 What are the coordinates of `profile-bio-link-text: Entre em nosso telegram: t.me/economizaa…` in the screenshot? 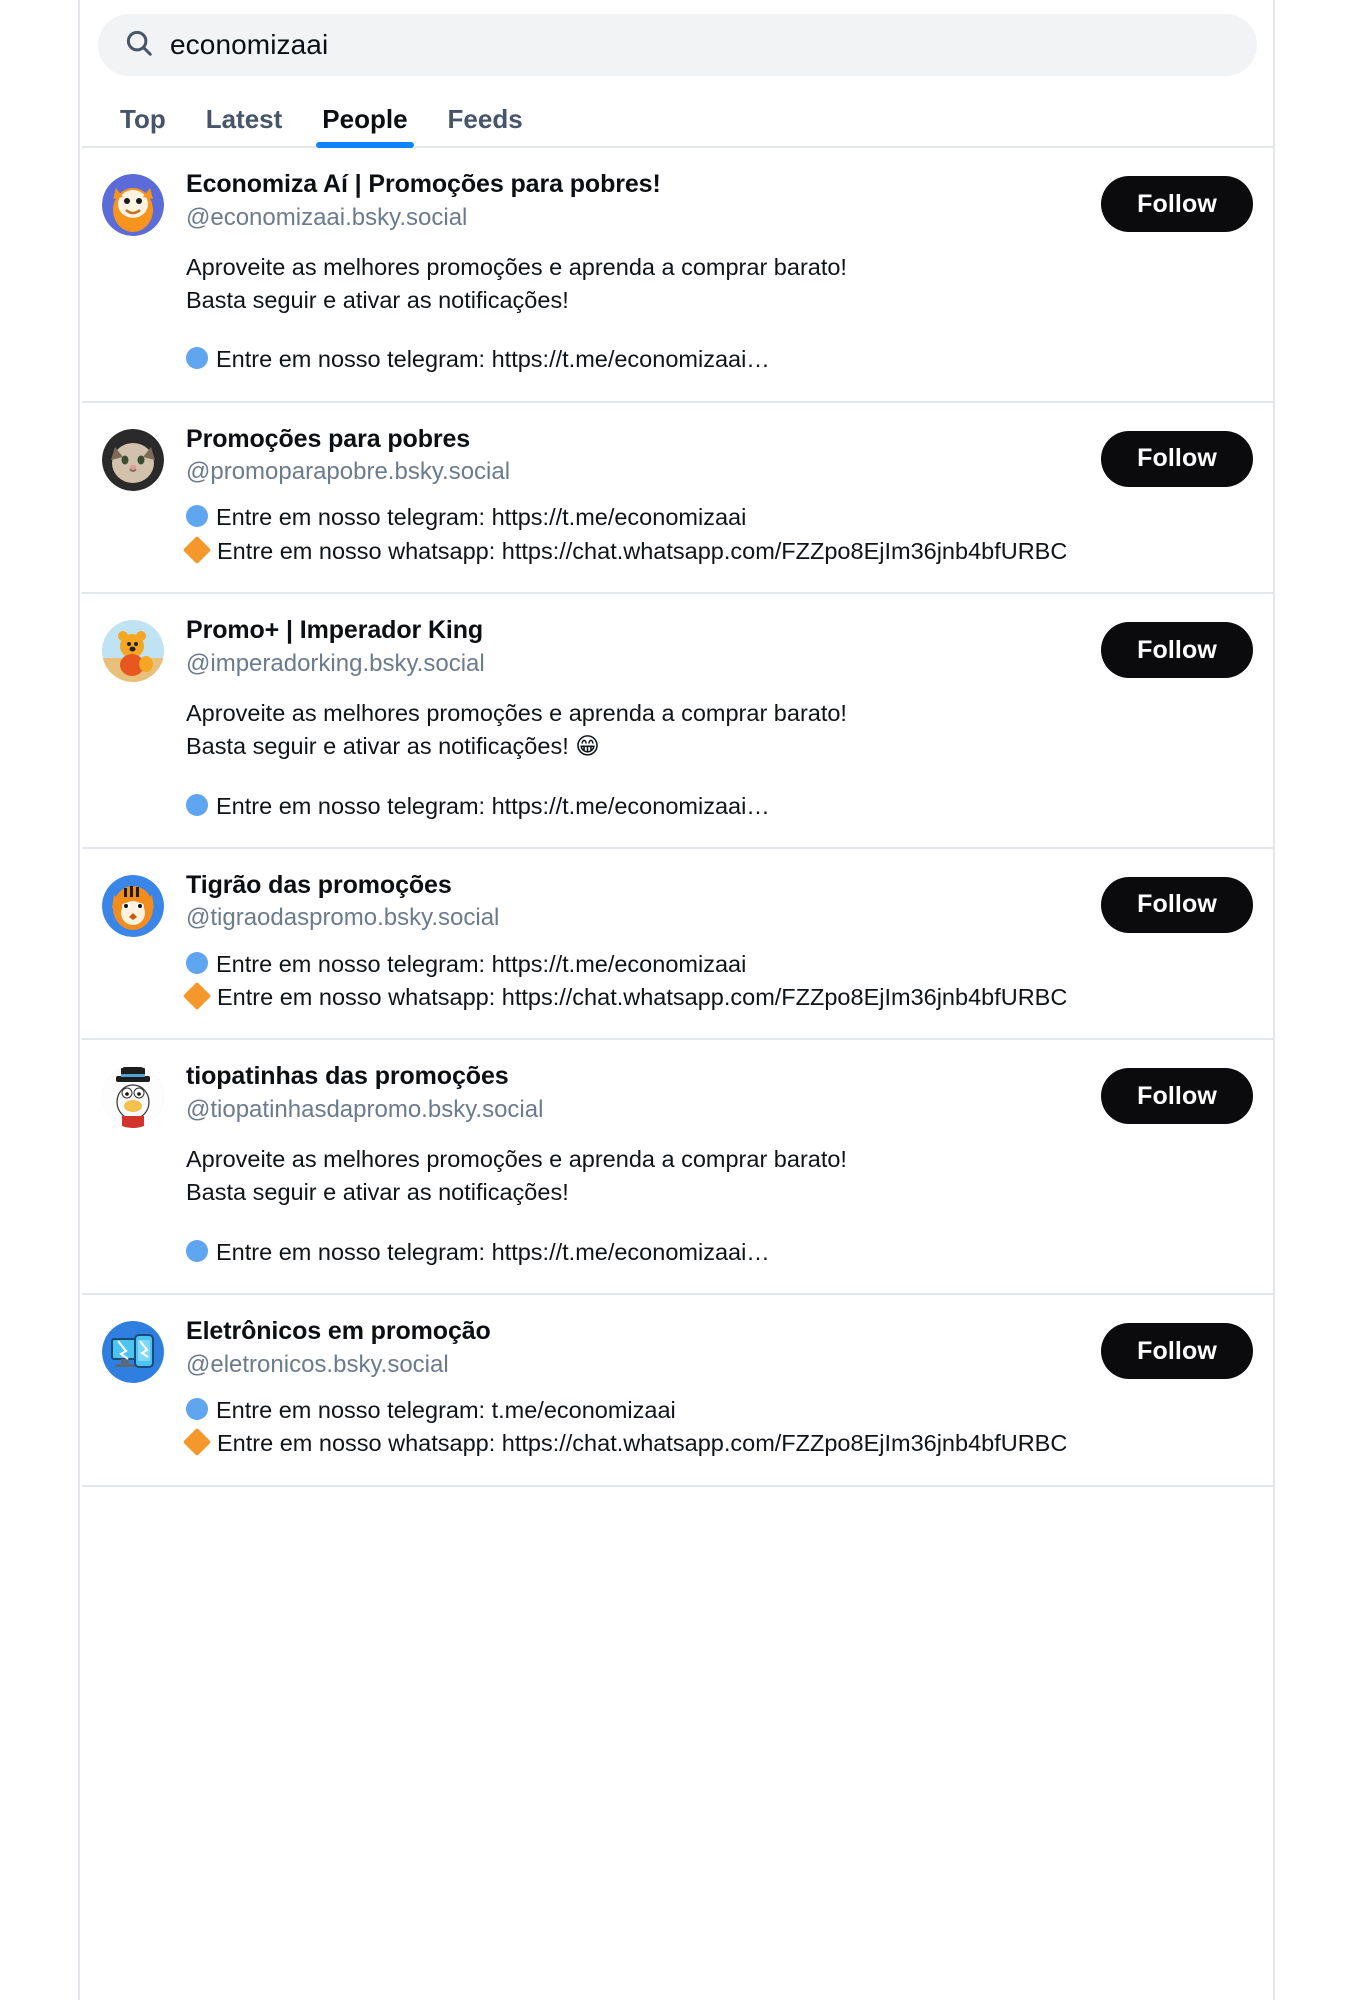 It's located at (446, 1409).